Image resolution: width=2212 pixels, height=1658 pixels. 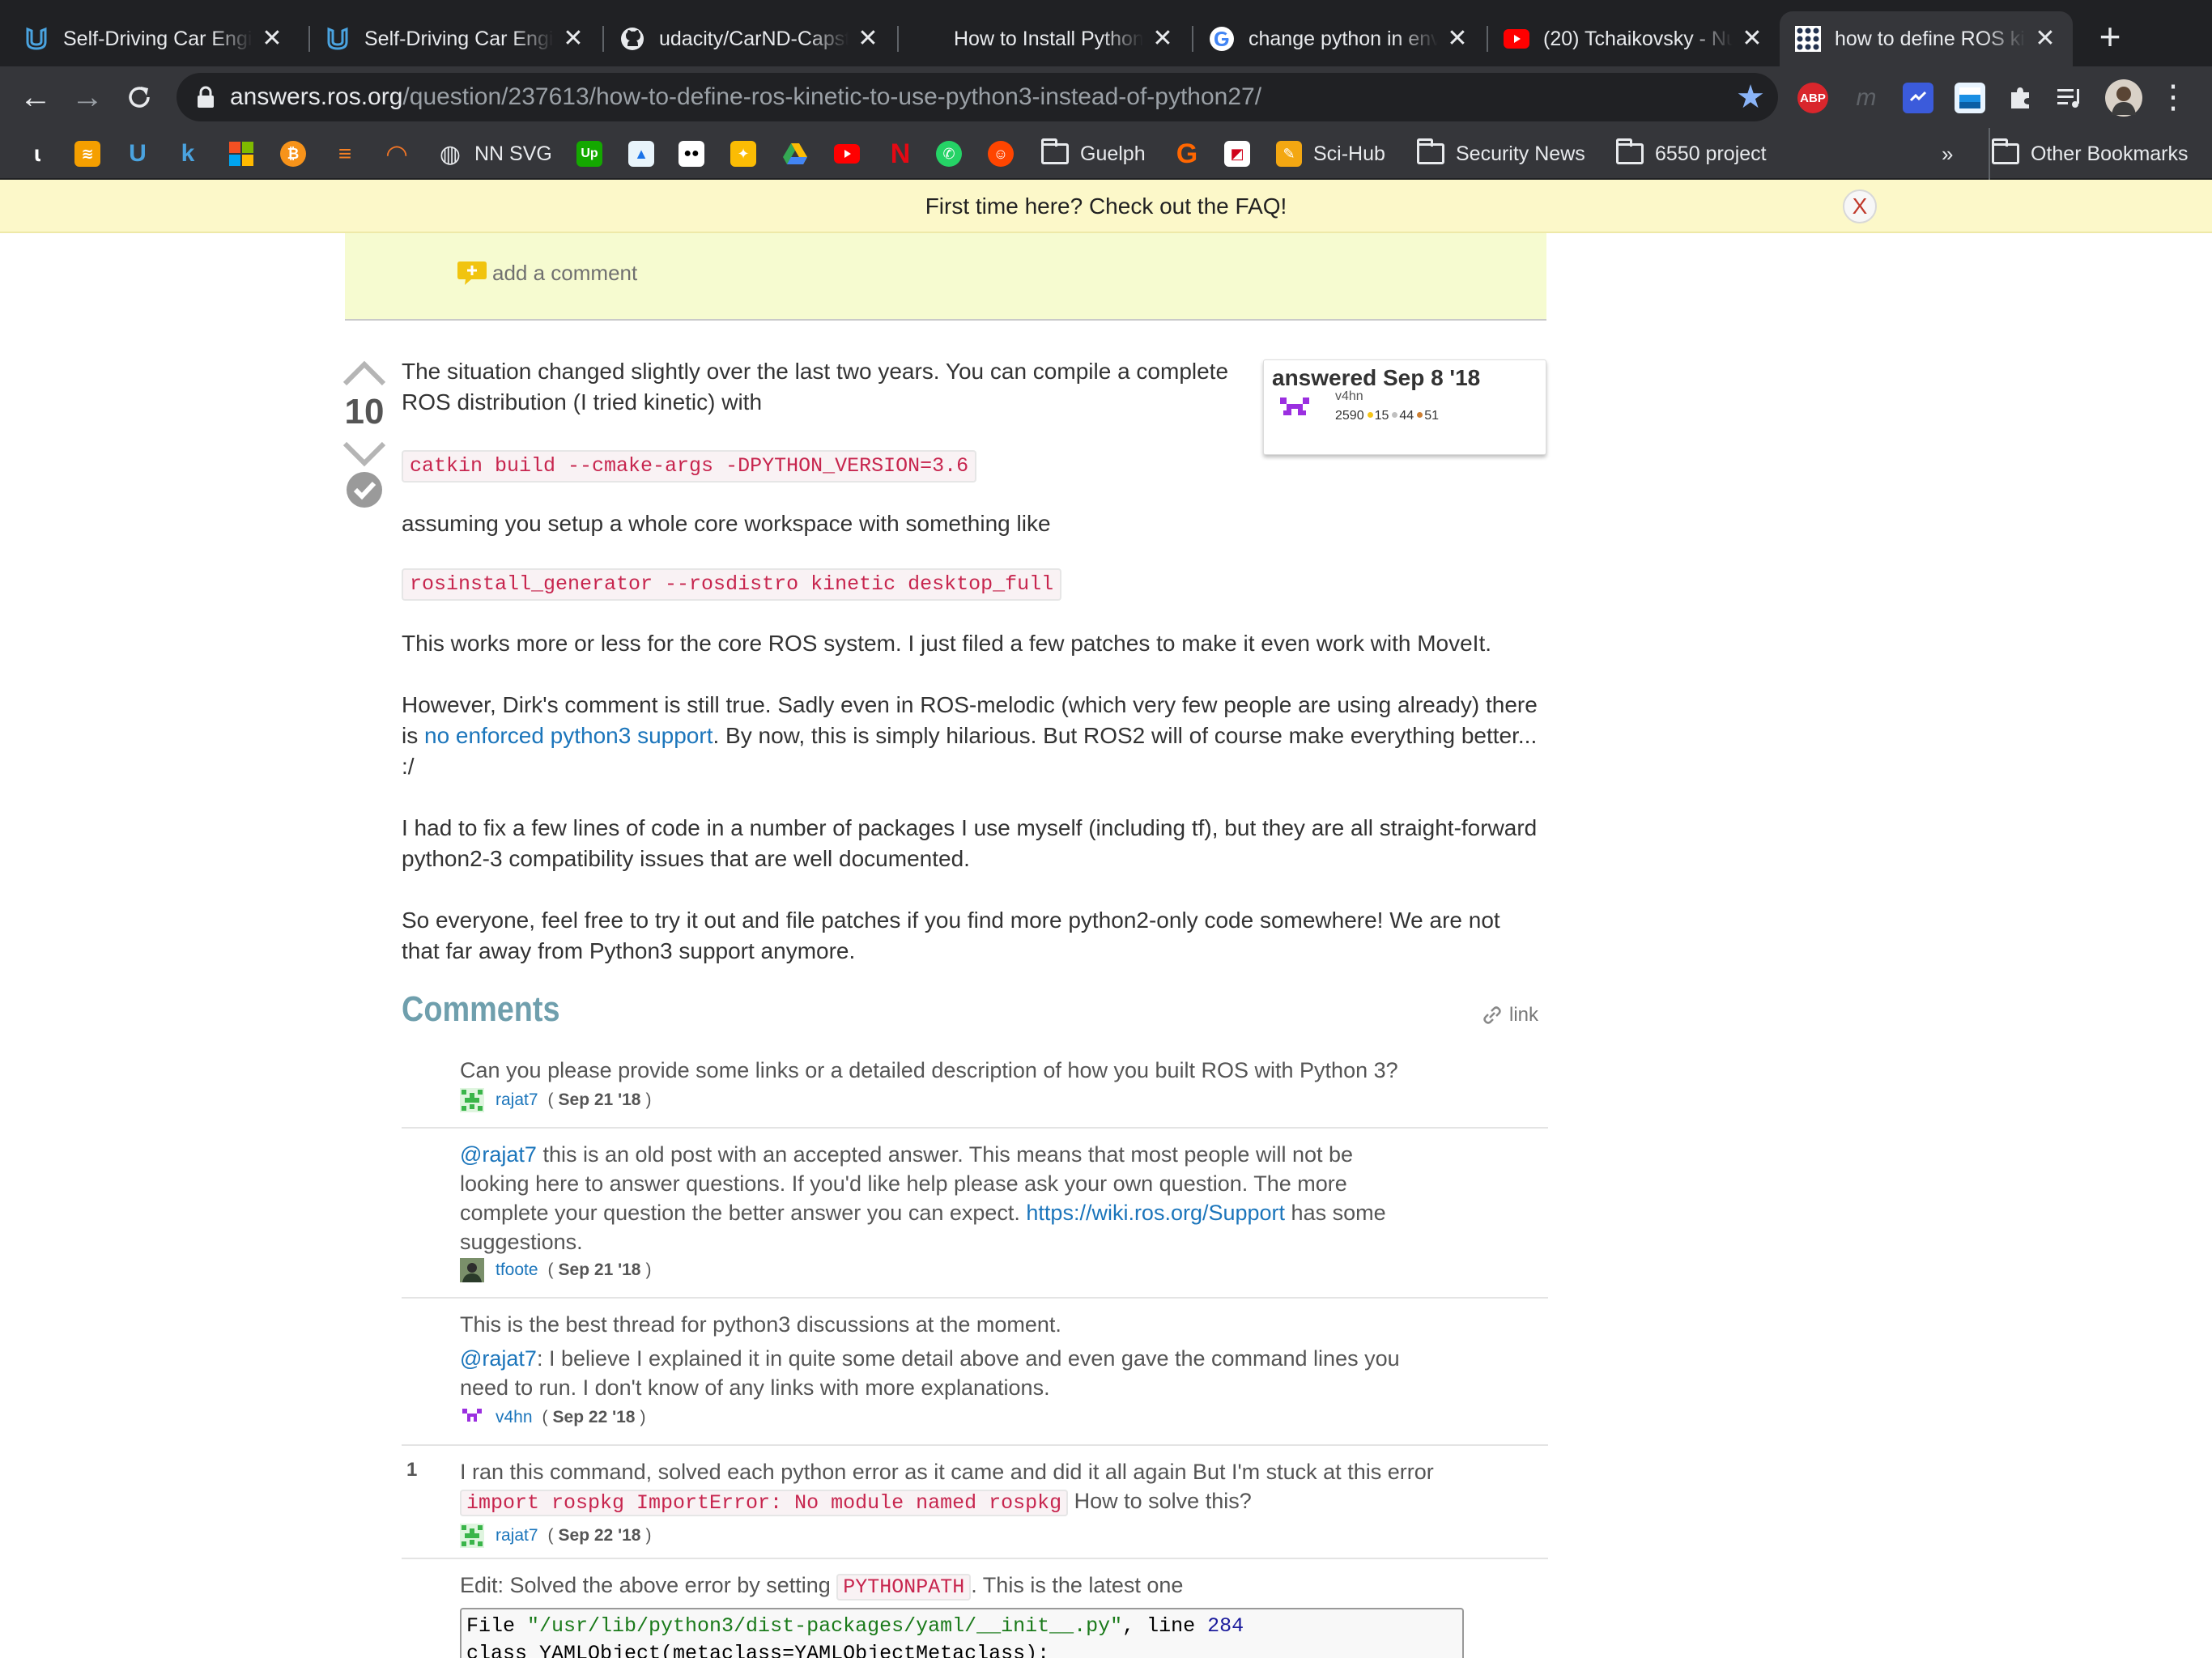 I want to click on bookmark-photos: ▲, so click(x=641, y=154).